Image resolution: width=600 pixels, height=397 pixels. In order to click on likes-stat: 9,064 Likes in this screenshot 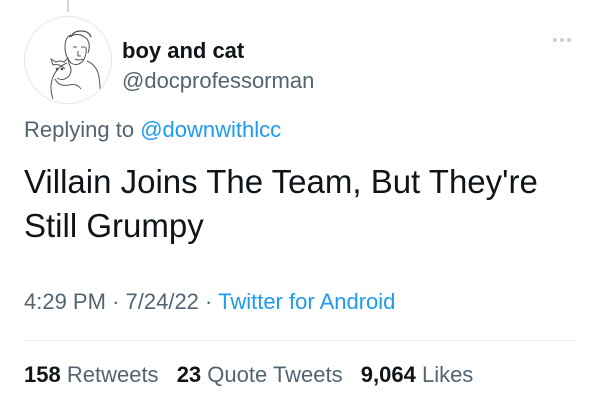, I will do `click(417, 374)`.